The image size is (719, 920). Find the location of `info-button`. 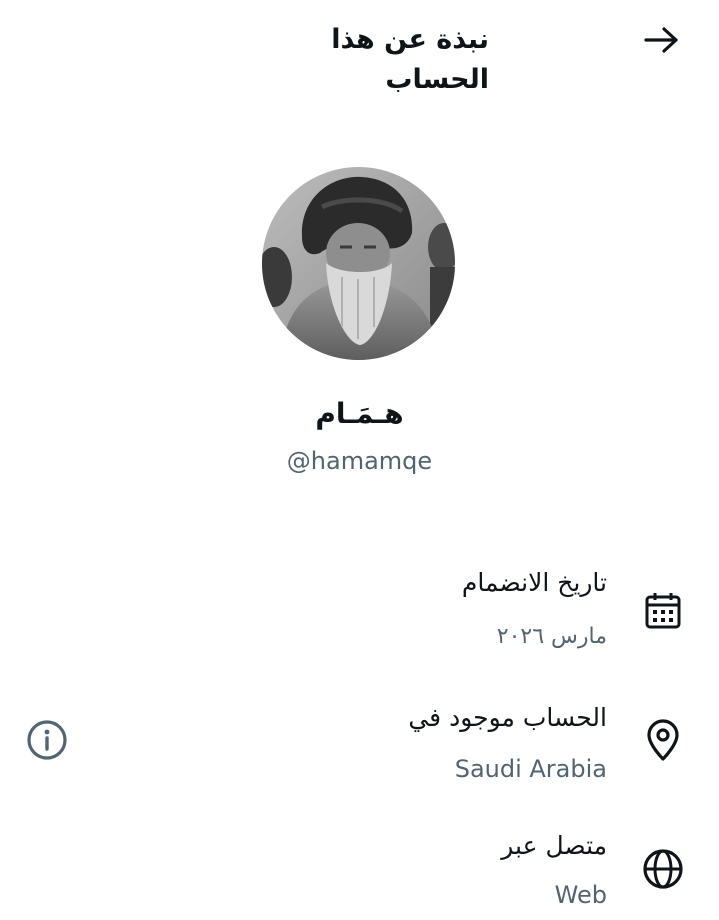

info-button is located at coordinates (47, 740).